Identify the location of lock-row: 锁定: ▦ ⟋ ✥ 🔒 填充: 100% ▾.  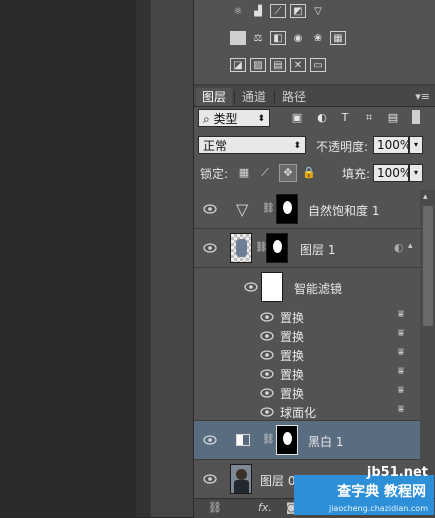
(314, 174).